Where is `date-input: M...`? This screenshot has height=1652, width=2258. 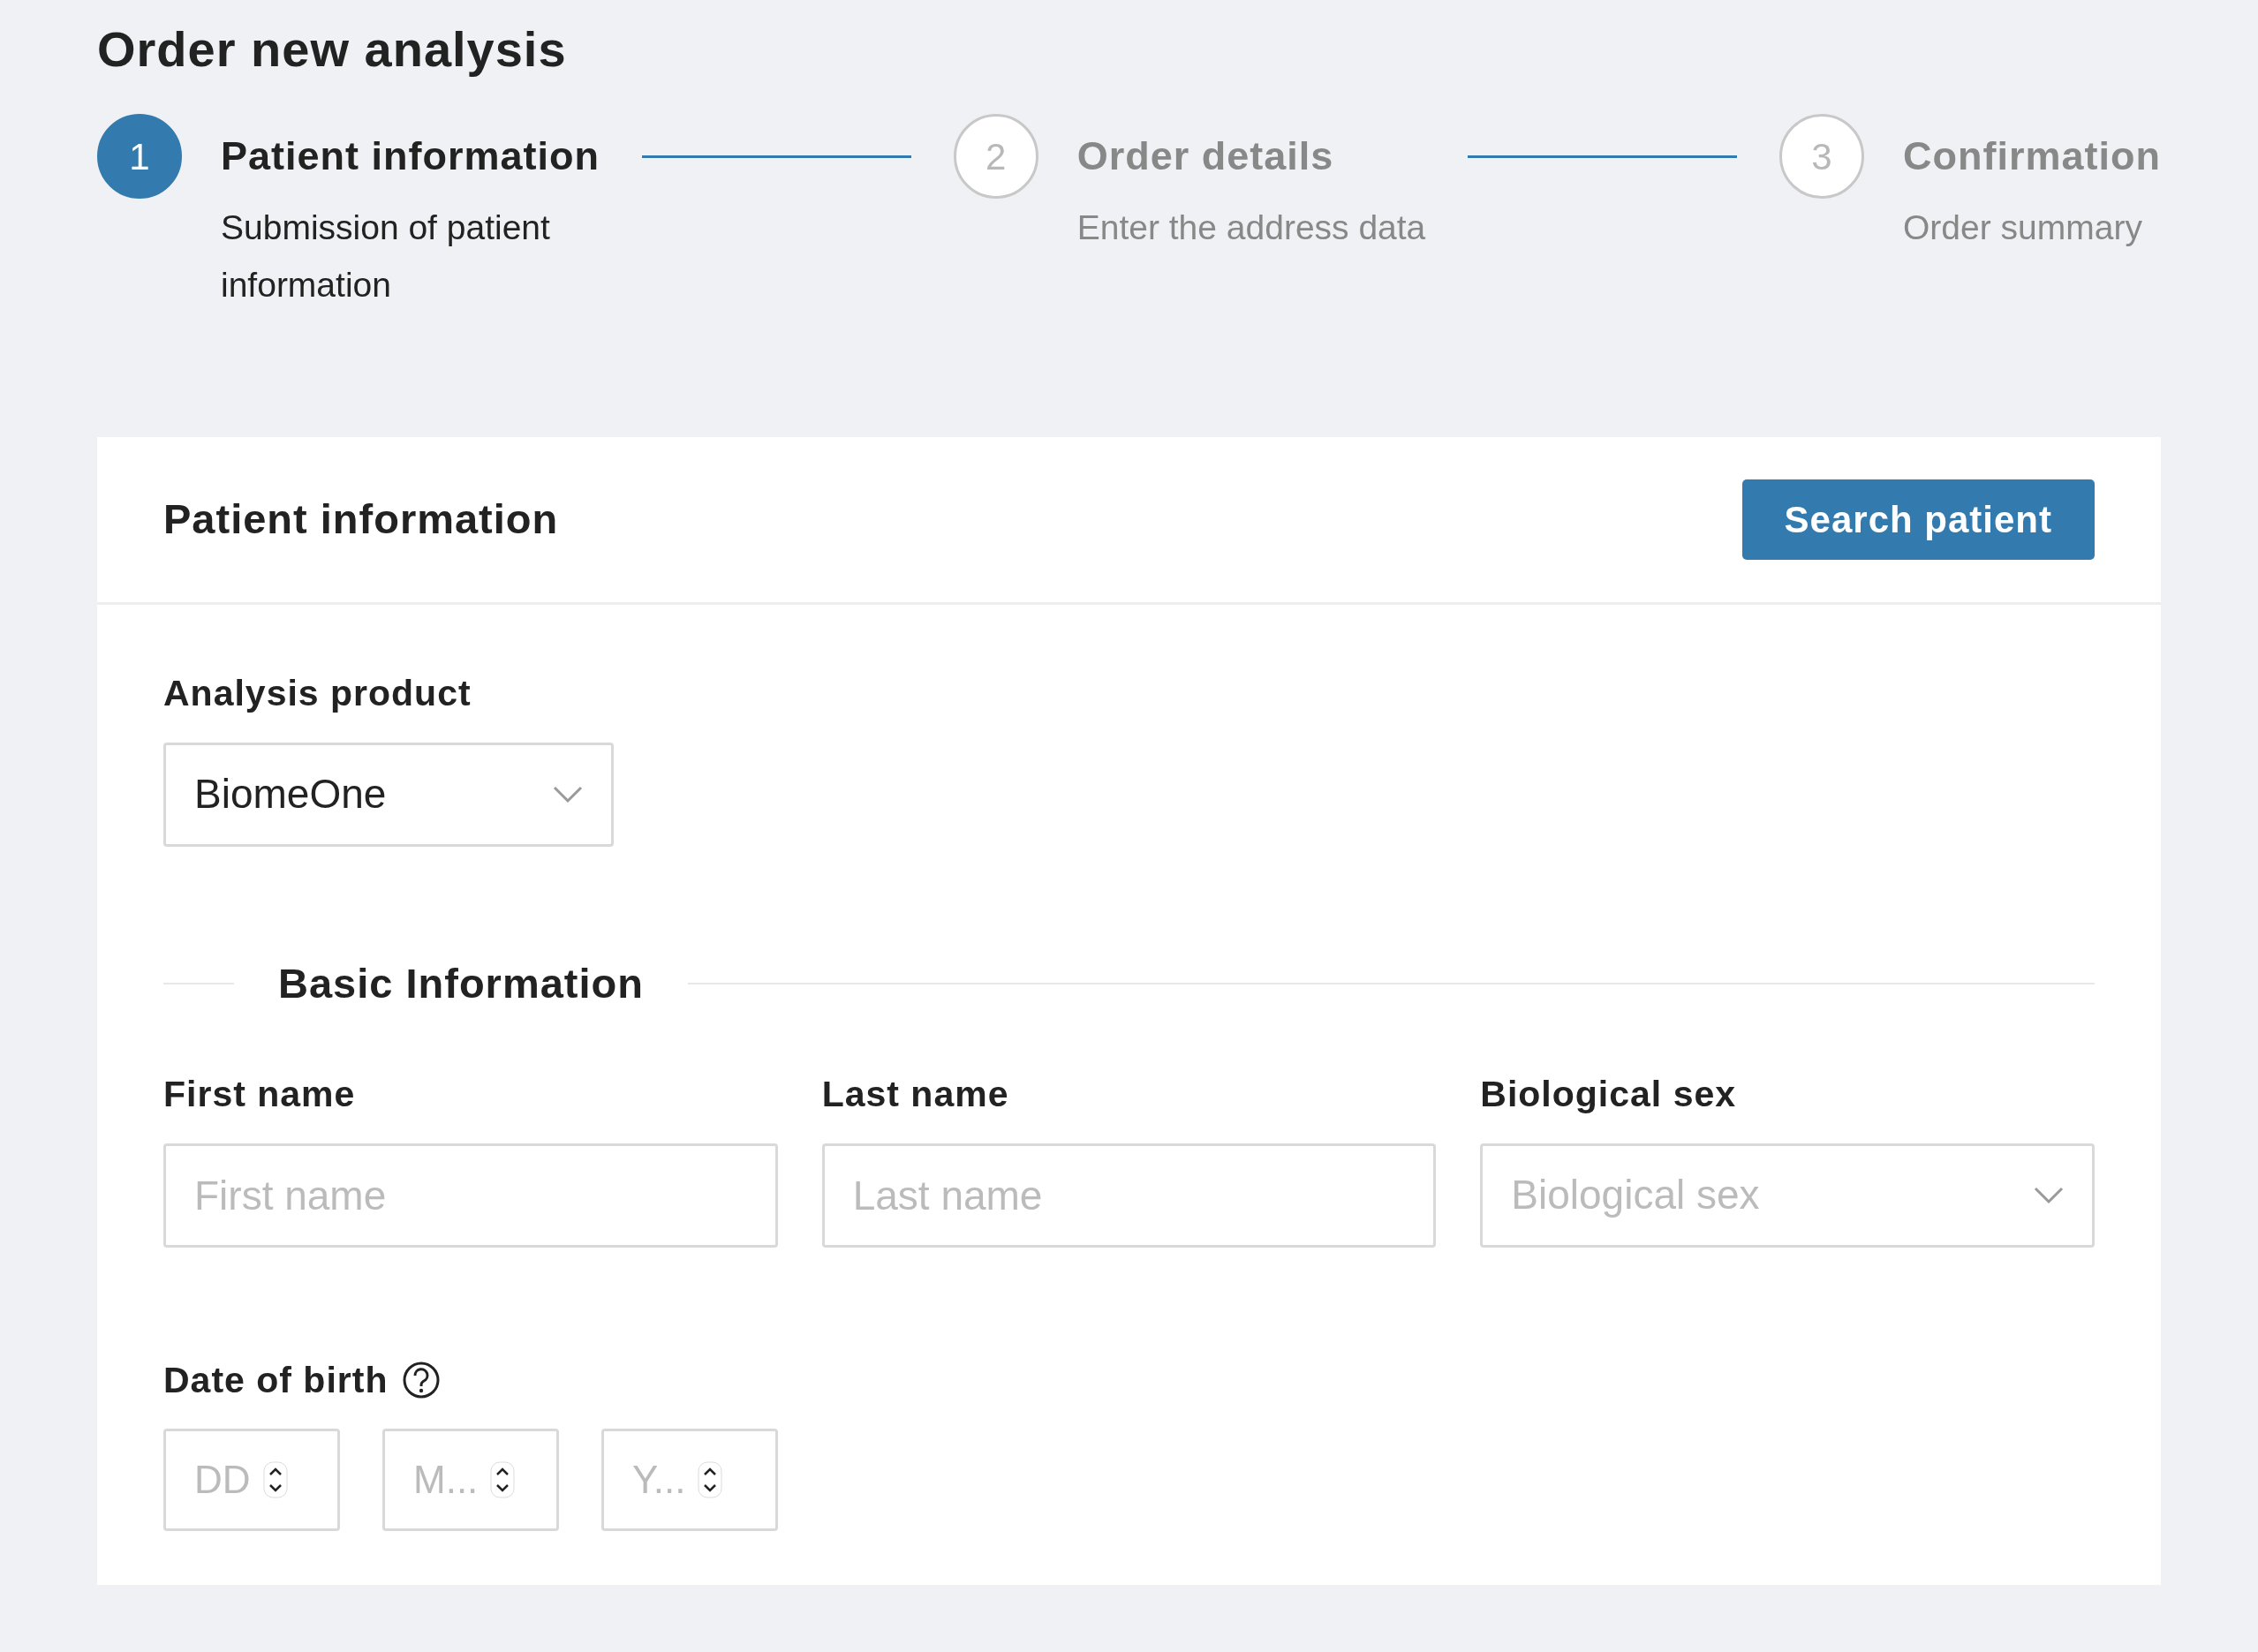 date-input: M... is located at coordinates (470, 1480).